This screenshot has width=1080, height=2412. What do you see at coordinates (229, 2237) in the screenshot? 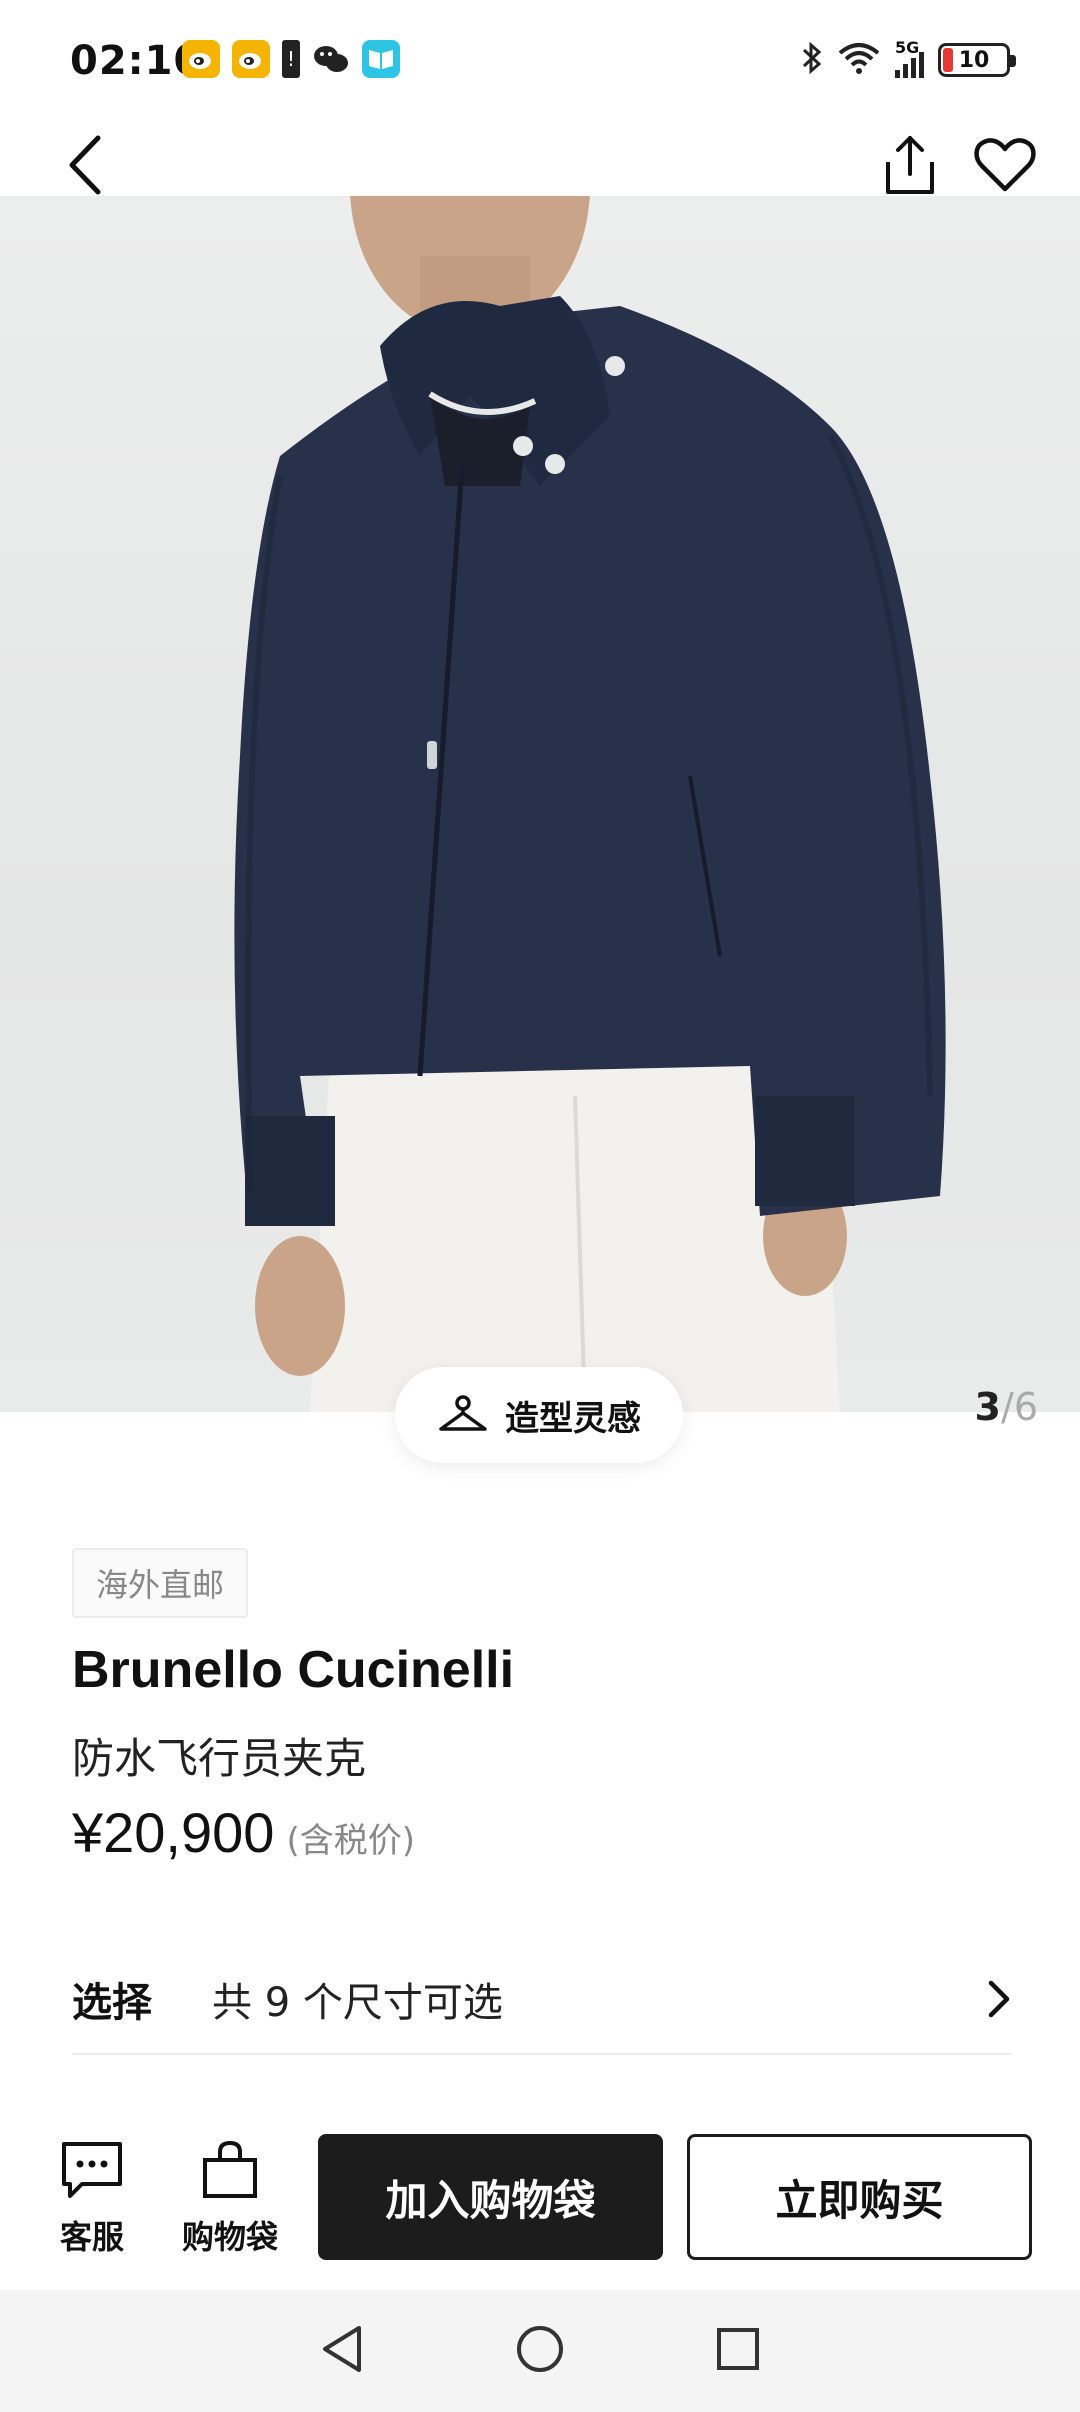
I see `bag-label: 购物袋` at bounding box center [229, 2237].